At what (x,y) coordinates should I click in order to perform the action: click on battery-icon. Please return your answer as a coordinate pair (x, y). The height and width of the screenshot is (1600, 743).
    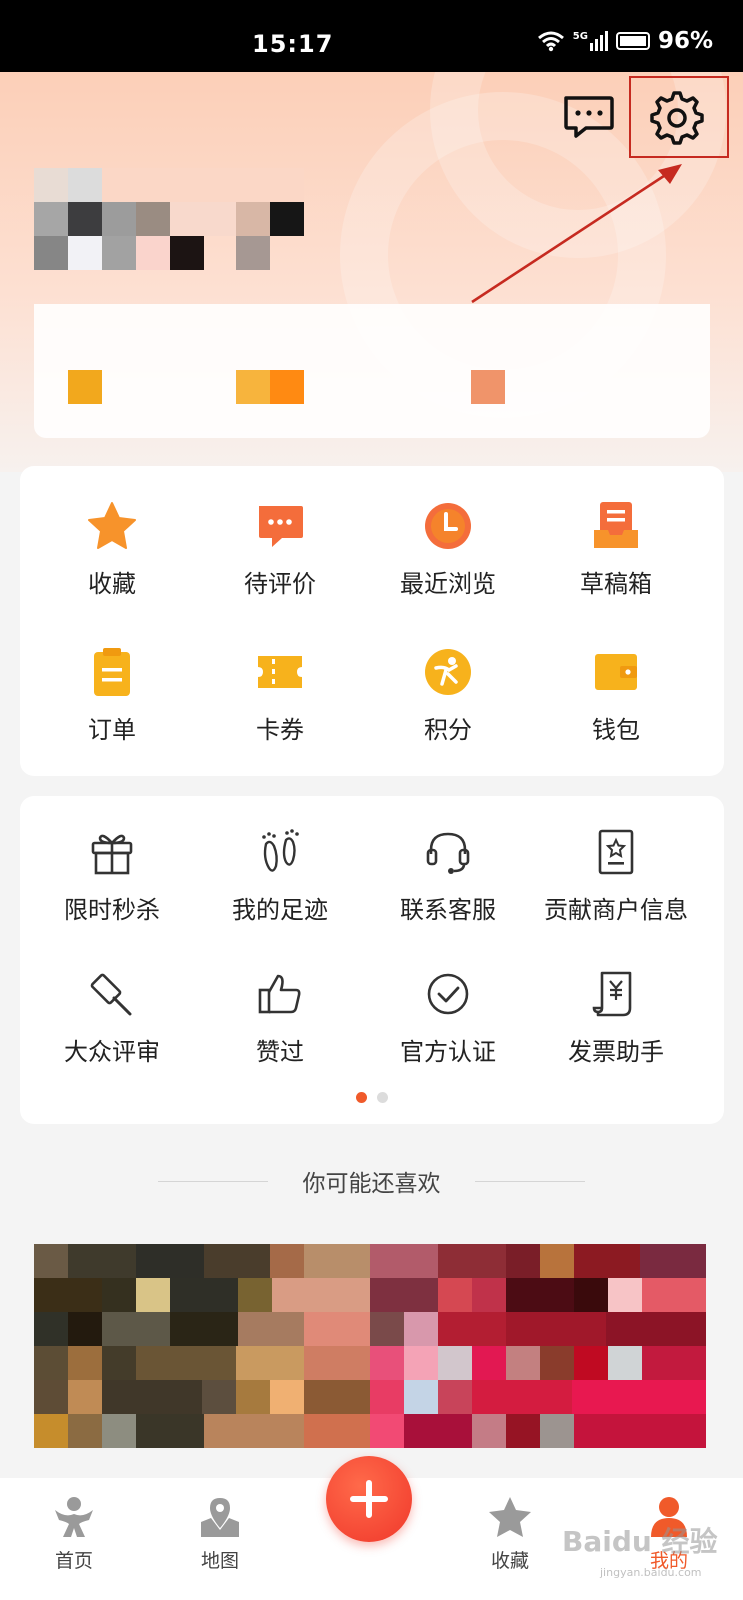
    Looking at the image, I should click on (632, 41).